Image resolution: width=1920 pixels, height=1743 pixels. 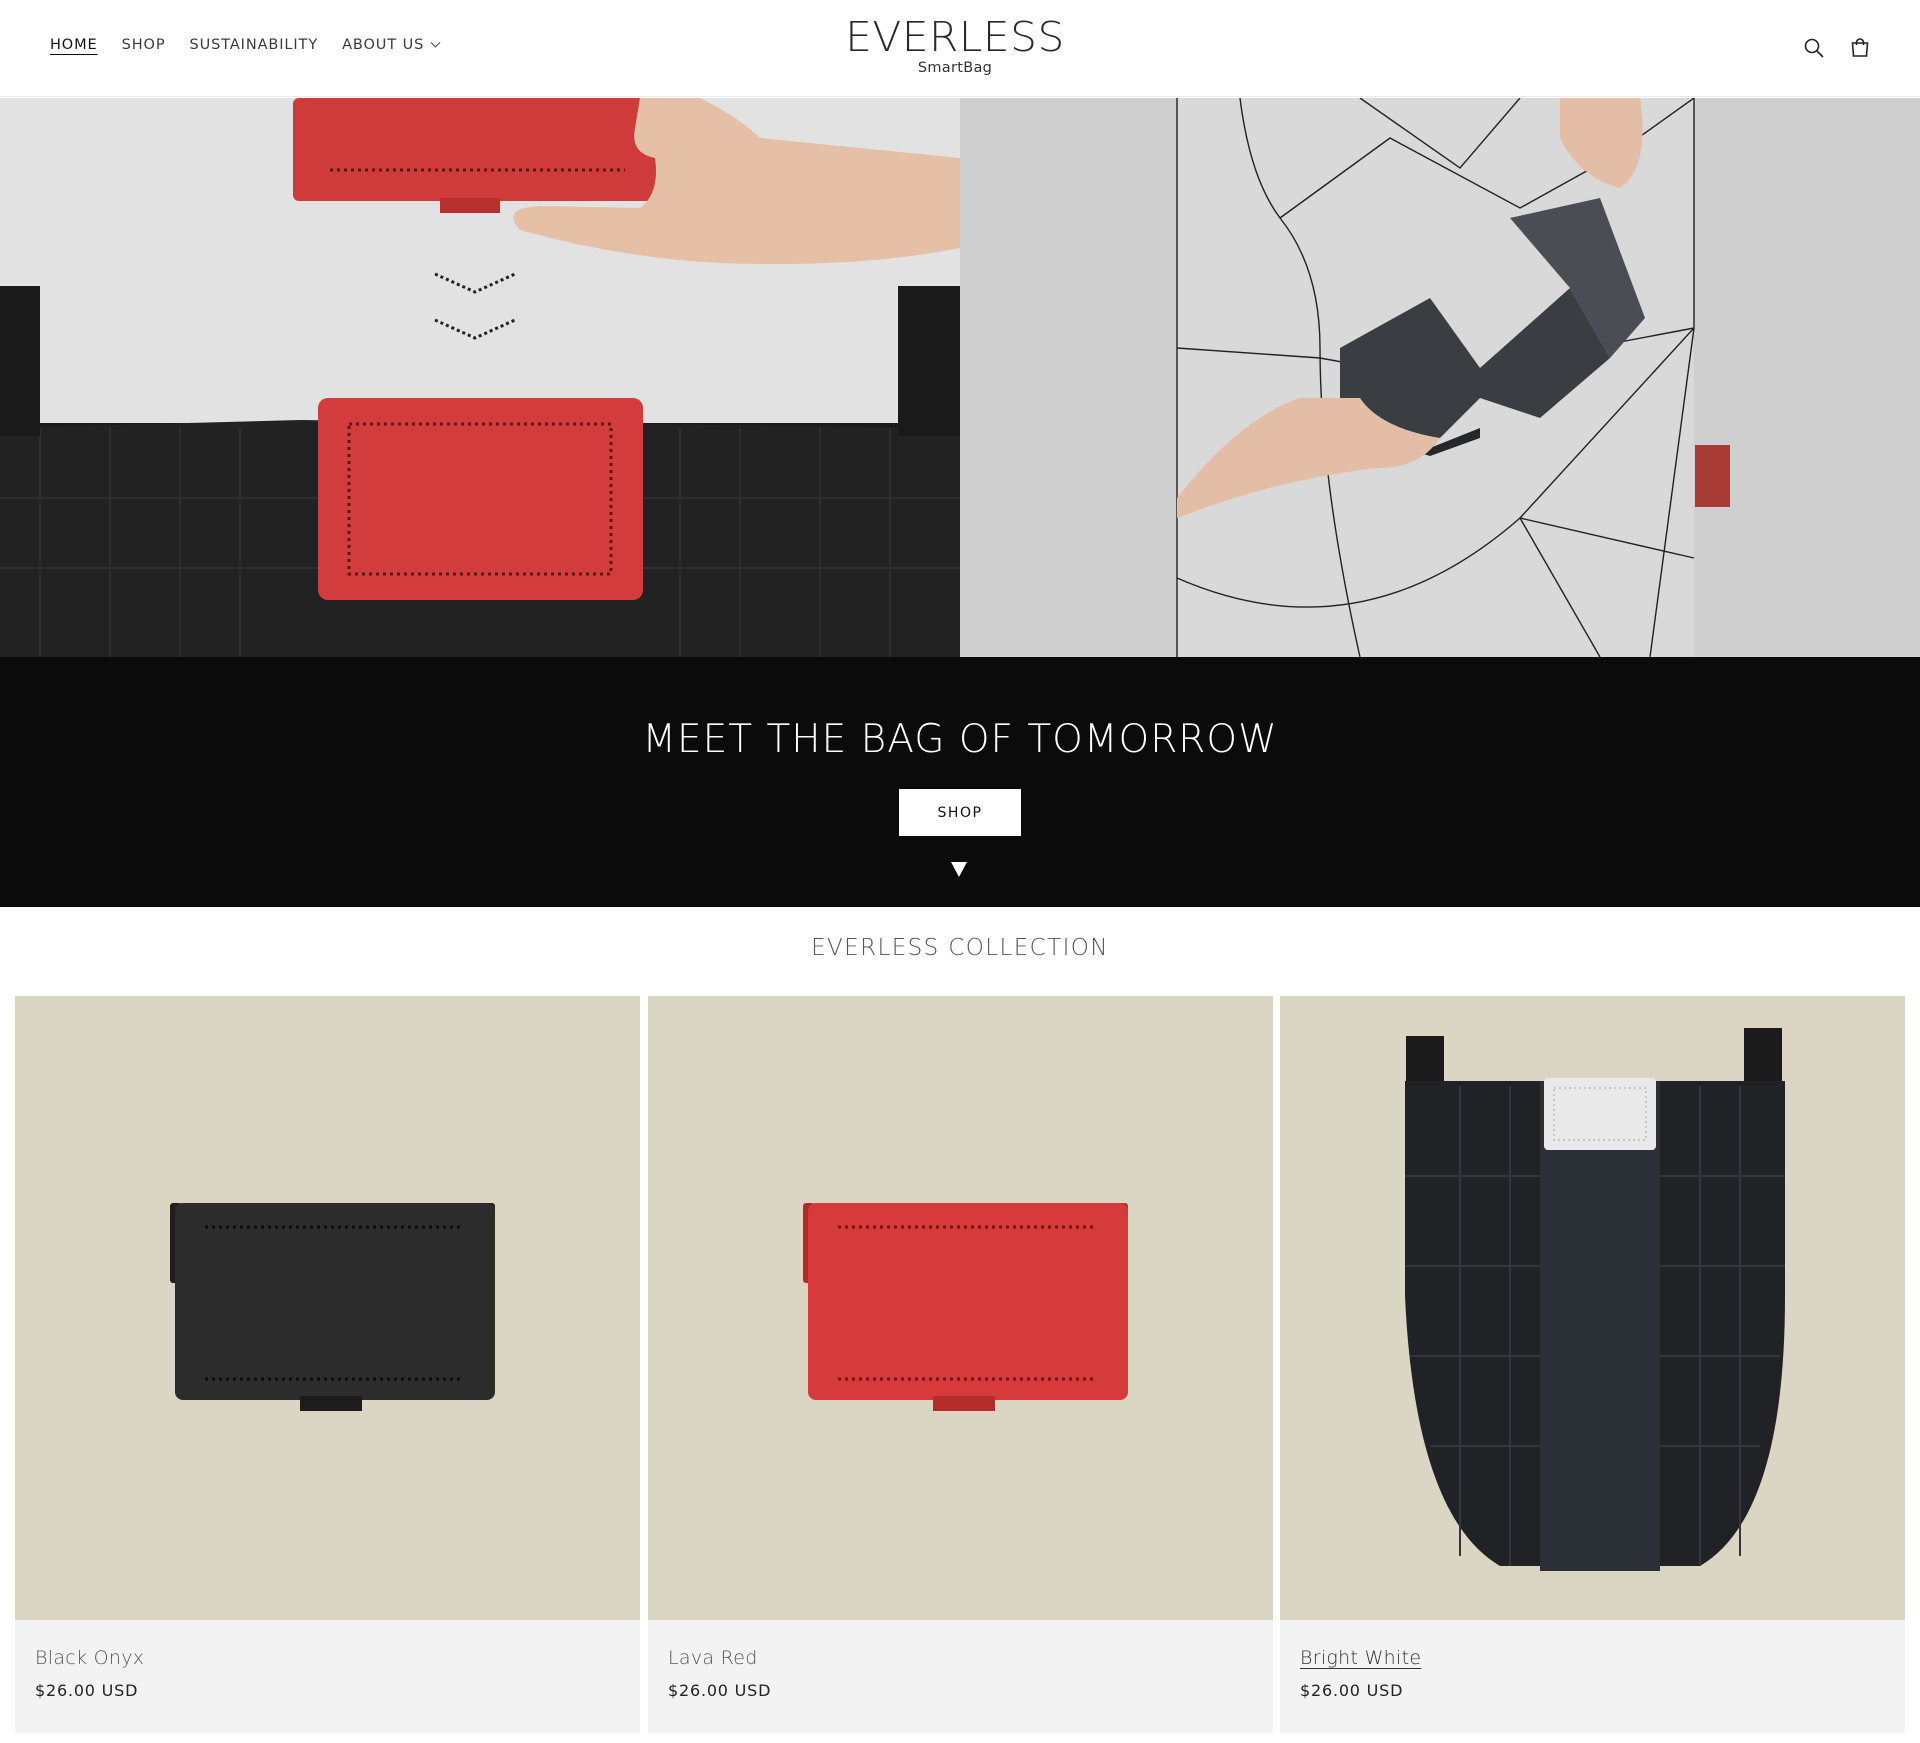 I want to click on product-name: Lava Red, so click(x=713, y=1658).